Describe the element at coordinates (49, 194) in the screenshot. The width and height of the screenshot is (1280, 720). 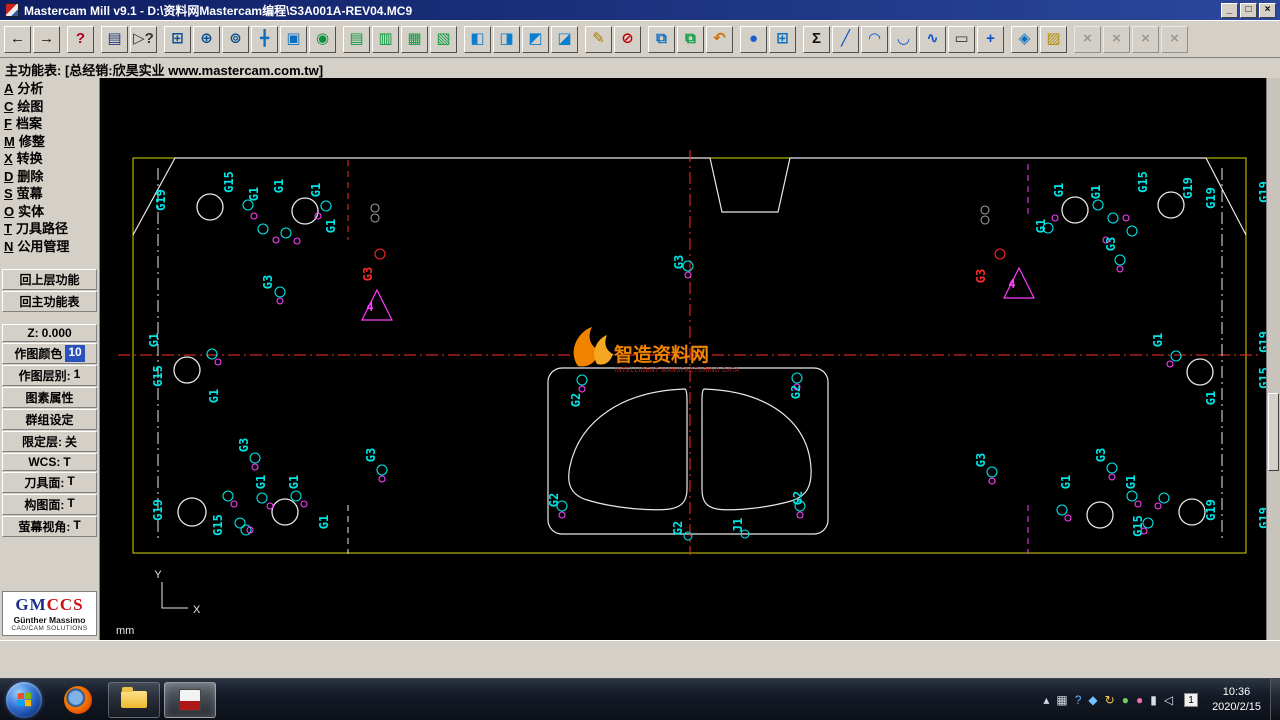
I see `menu-item-S: S 萤幕` at that location.